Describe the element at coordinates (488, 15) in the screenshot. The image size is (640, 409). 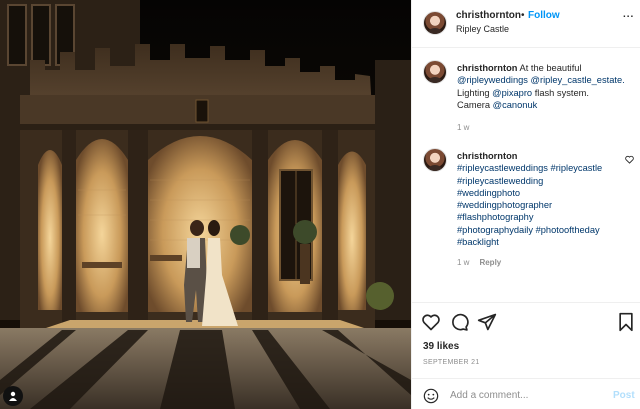
I see `header-username: christhornton` at that location.